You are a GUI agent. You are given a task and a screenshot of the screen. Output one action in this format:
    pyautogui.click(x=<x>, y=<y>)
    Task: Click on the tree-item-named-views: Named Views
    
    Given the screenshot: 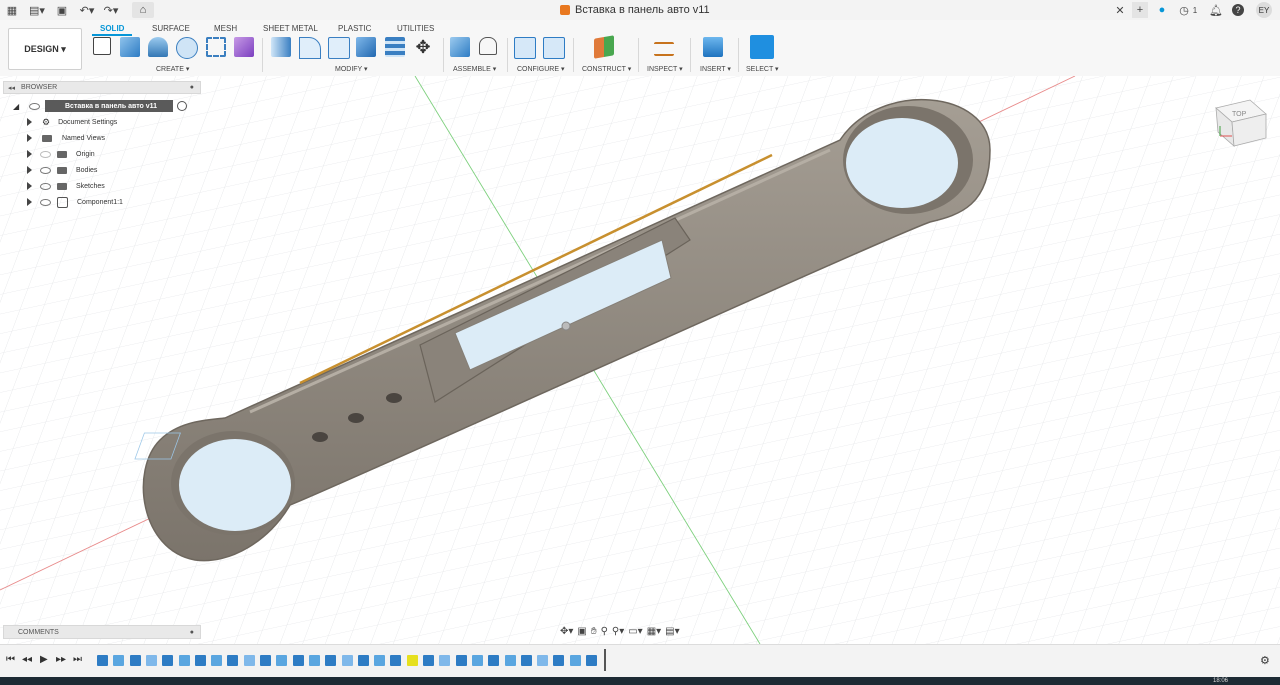 What is the action you would take?
    pyautogui.click(x=66, y=138)
    